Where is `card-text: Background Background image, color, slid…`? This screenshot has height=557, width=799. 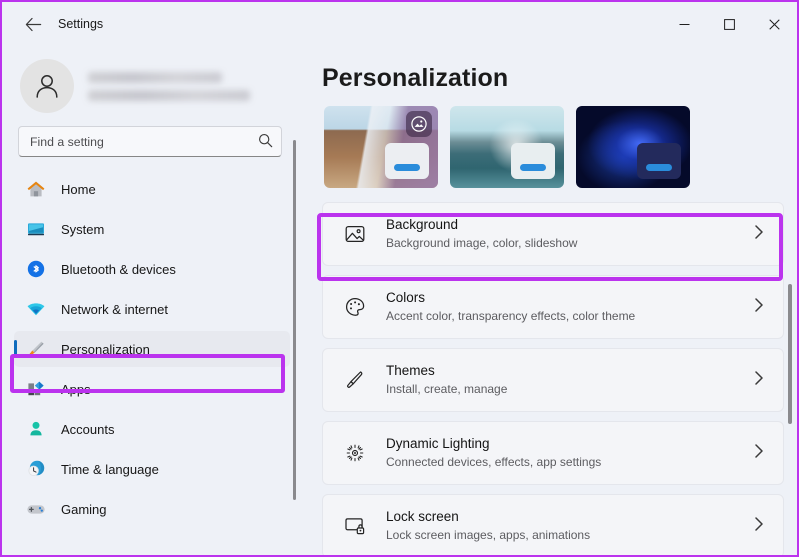
card-text: Background Background image, color, slid… is located at coordinates (481, 234).